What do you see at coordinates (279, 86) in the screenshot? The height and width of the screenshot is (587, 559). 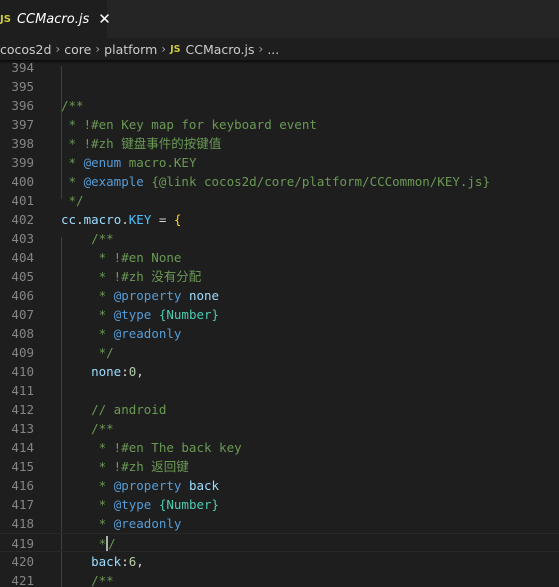 I see `code-line: 395` at bounding box center [279, 86].